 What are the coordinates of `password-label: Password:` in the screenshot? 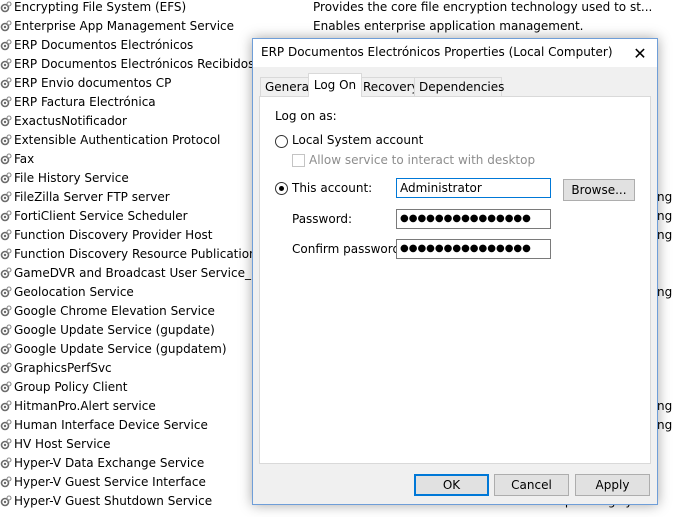 It's located at (322, 219).